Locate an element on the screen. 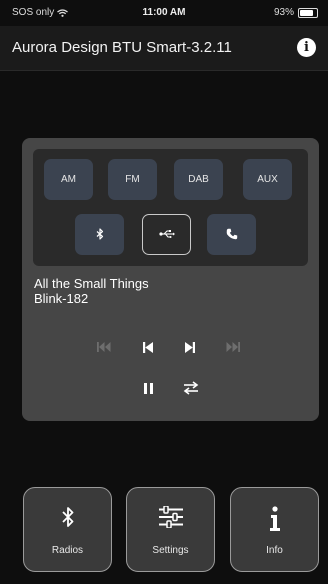 The width and height of the screenshot is (328, 584). settings-label: Settings is located at coordinates (170, 550).